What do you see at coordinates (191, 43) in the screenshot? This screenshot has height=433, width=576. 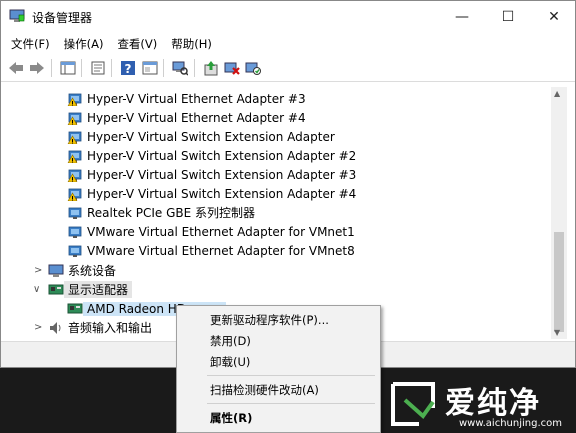 I see `menu-help: 帮助(H)` at bounding box center [191, 43].